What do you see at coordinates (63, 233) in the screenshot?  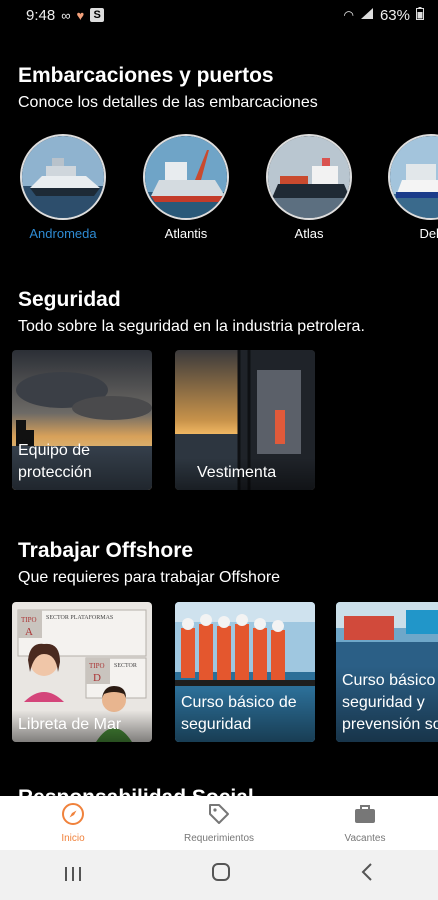 I see `vessel-andromeda-label: Andromeda` at bounding box center [63, 233].